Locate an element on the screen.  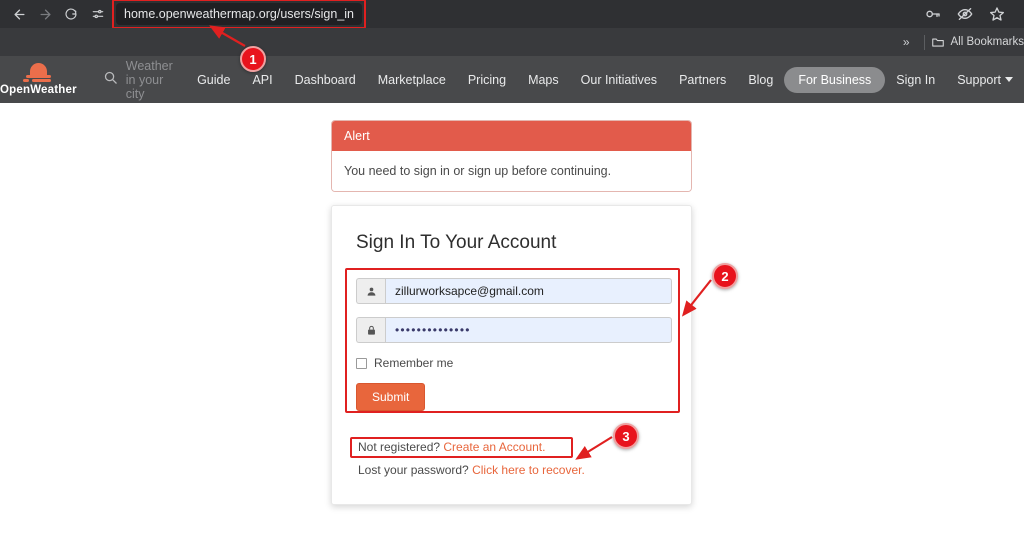
browser-toolbar: home.openweathermap.org/users/sign_in is located at coordinates (512, 14).